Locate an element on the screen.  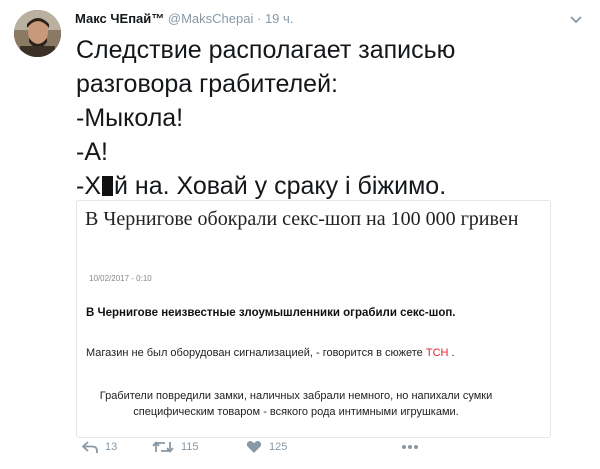
tweet-header: Макс ЧЕпай™ @MaksChepai · 19 ч. is located at coordinates (184, 18).